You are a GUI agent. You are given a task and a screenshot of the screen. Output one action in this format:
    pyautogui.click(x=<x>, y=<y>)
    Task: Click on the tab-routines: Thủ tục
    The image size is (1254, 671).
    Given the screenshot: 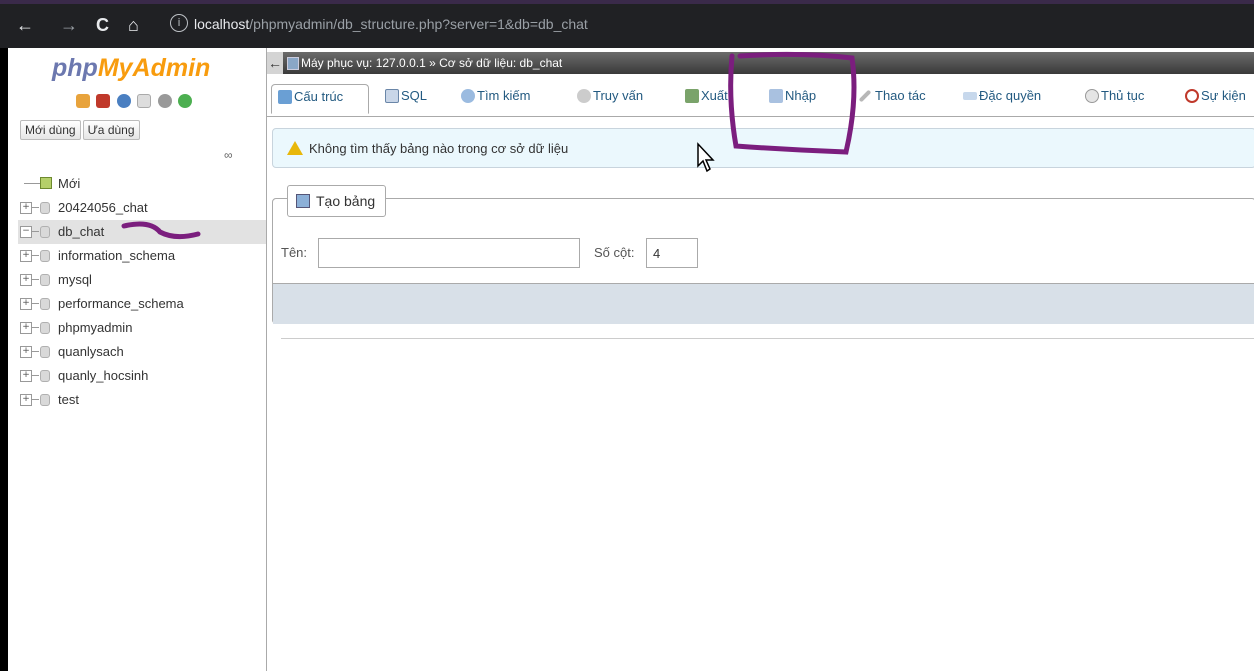 What is the action you would take?
    pyautogui.click(x=1125, y=99)
    